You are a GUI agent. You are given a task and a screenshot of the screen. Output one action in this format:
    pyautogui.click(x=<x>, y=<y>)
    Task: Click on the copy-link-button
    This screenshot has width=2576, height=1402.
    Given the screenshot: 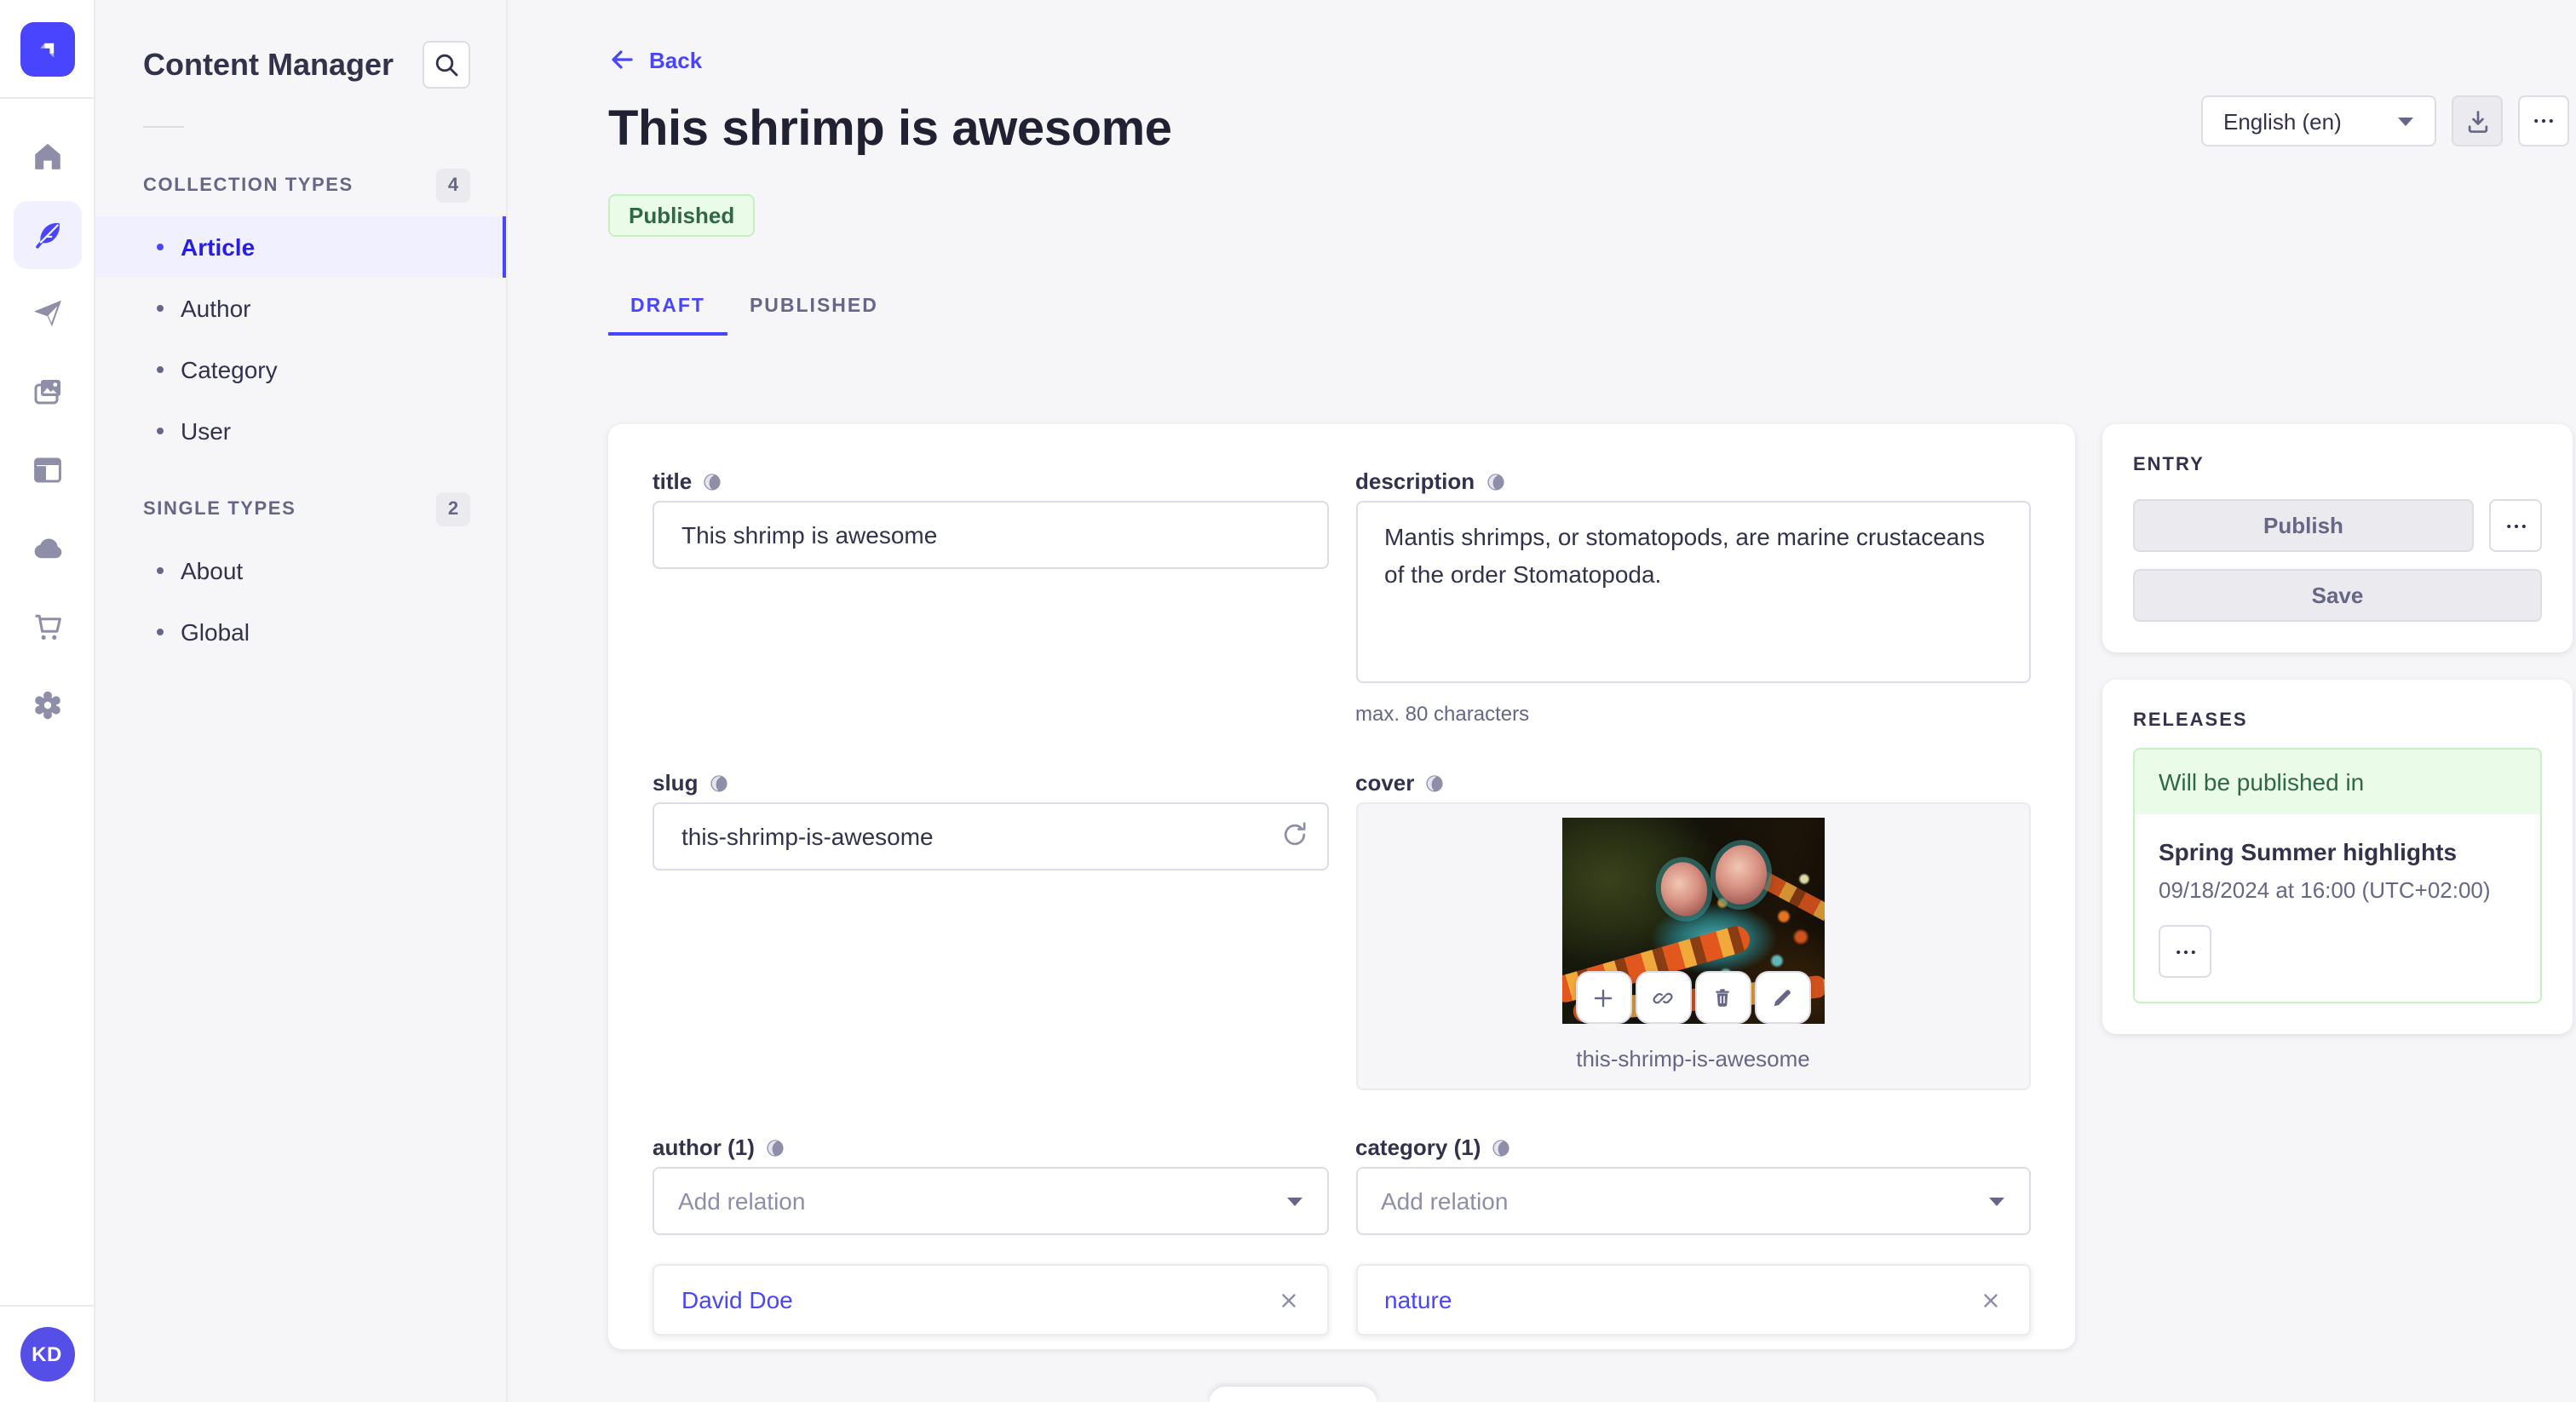 What is the action you would take?
    pyautogui.click(x=1664, y=997)
    